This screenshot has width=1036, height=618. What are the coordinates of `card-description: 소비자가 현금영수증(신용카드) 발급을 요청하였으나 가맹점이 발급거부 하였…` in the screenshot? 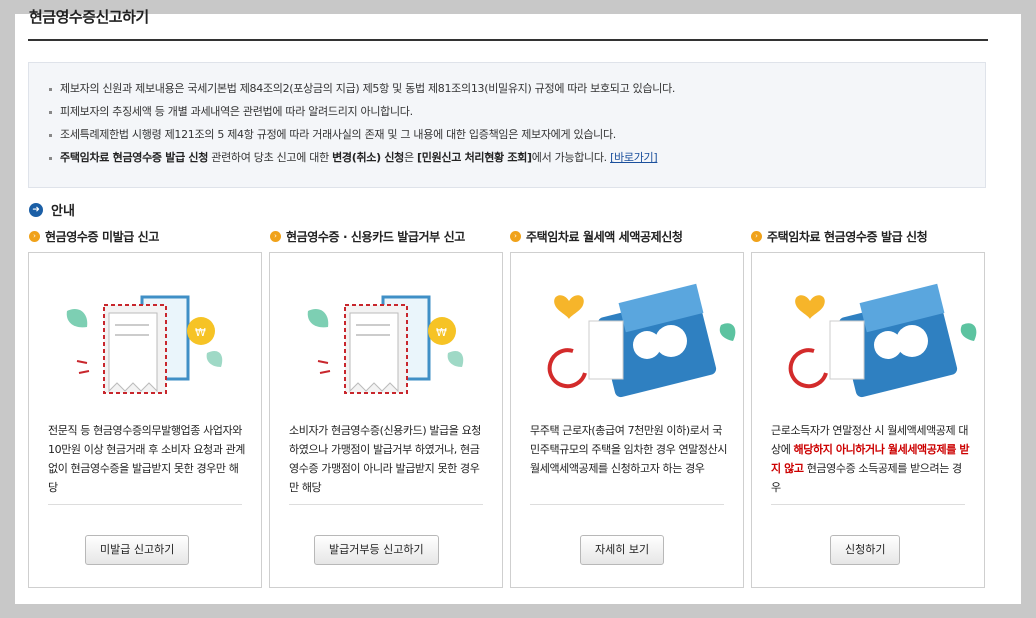 It's located at (385, 459).